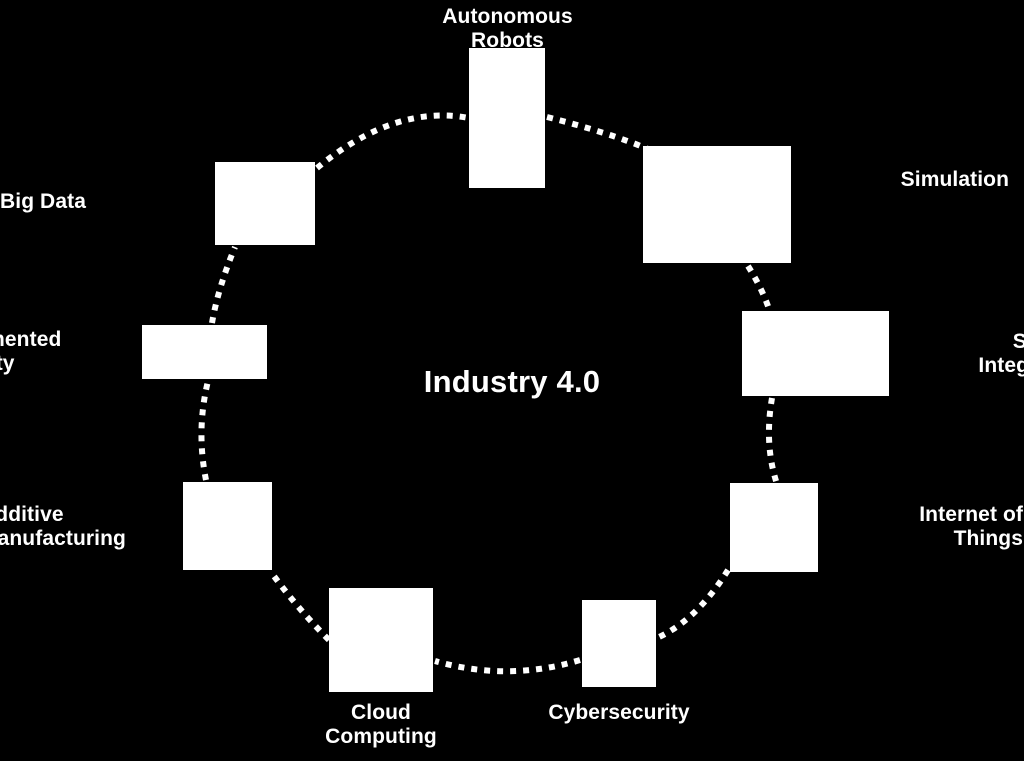 The height and width of the screenshot is (761, 1024). I want to click on node-box-simulation, so click(717, 204).